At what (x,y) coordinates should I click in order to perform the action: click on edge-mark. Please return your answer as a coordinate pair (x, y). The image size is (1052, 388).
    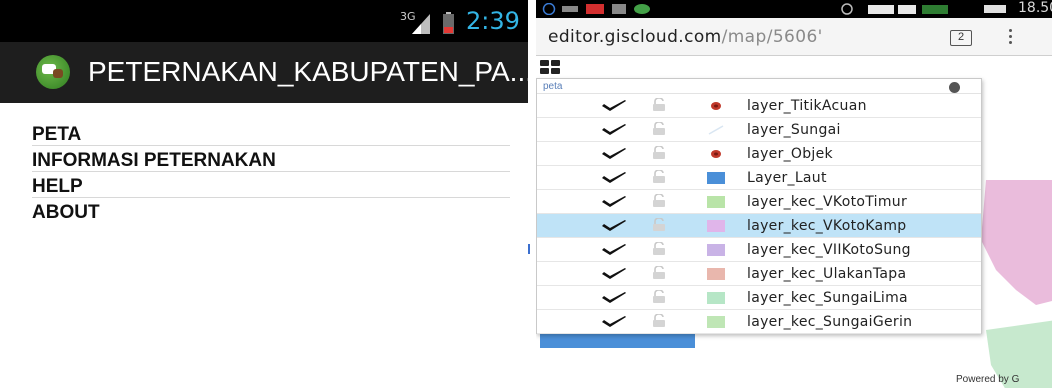
    Looking at the image, I should click on (529, 249).